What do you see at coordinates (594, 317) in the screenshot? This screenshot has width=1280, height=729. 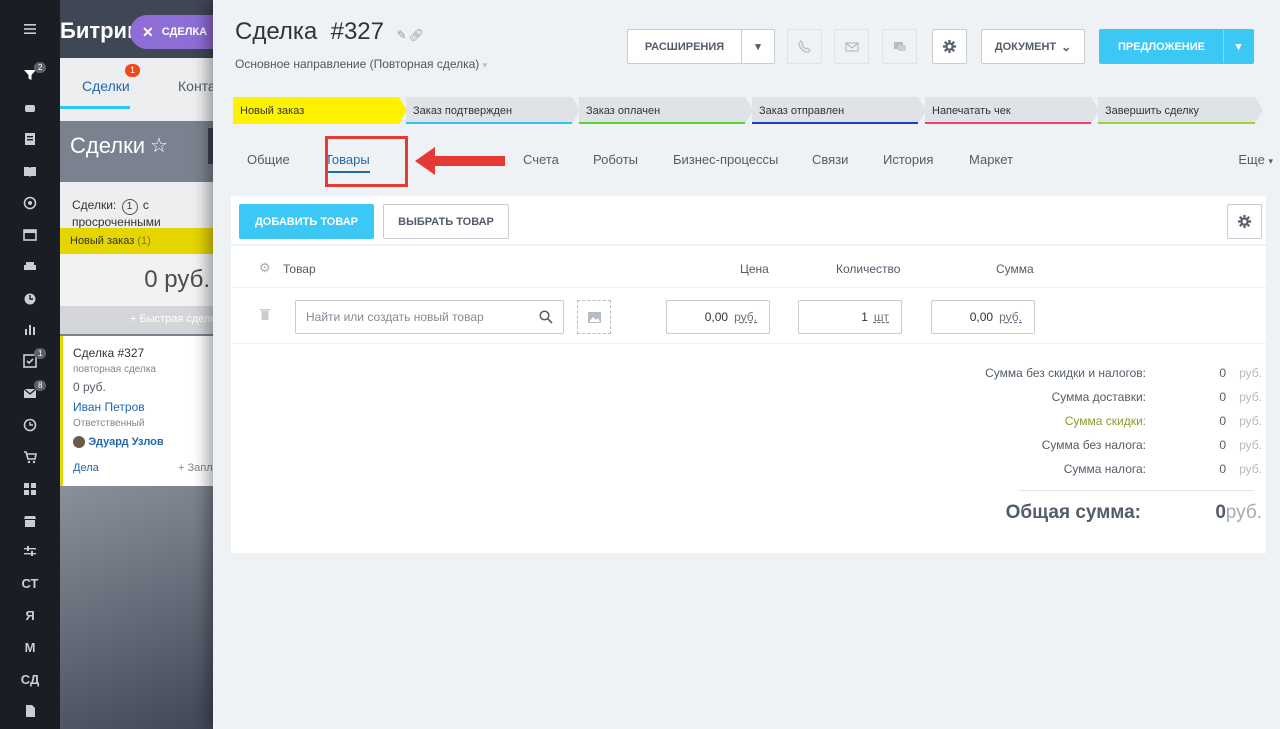 I see `image-upload-icon` at bounding box center [594, 317].